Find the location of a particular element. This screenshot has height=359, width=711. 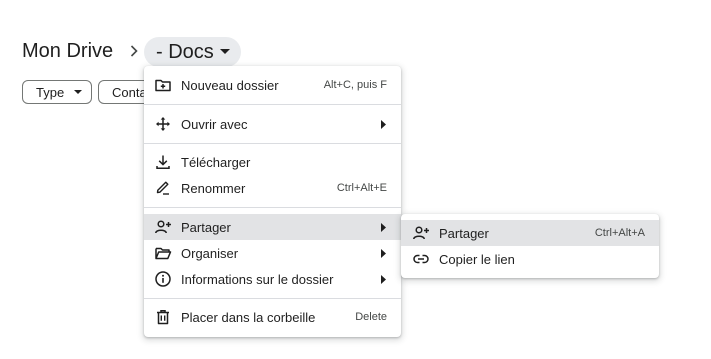

menu-item-shortcut: Alt+C, puis F is located at coordinates (355, 85).